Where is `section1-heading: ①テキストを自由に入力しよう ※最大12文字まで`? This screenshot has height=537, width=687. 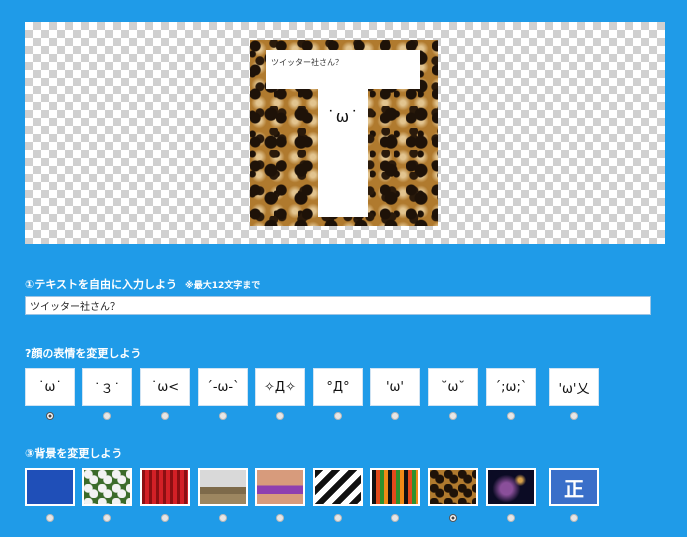
section1-heading: ①テキストを自由に入力しよう ※最大12文字まで is located at coordinates (142, 284).